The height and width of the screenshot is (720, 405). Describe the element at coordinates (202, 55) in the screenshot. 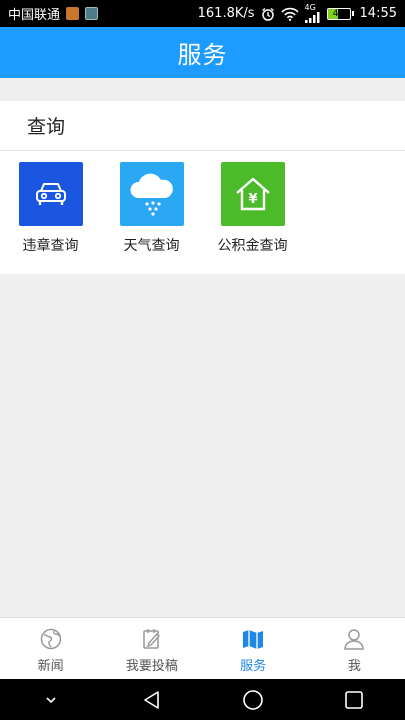

I see `page-title: 服务` at that location.